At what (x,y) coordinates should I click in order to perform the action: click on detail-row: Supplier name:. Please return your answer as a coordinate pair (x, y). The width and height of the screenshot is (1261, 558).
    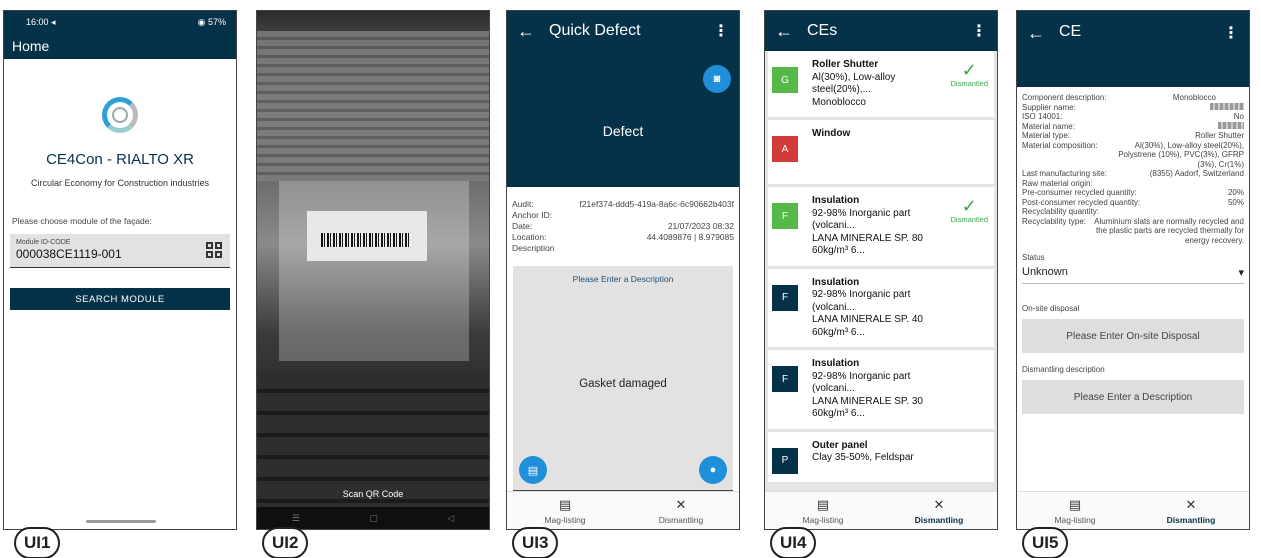
    Looking at the image, I should click on (1133, 107).